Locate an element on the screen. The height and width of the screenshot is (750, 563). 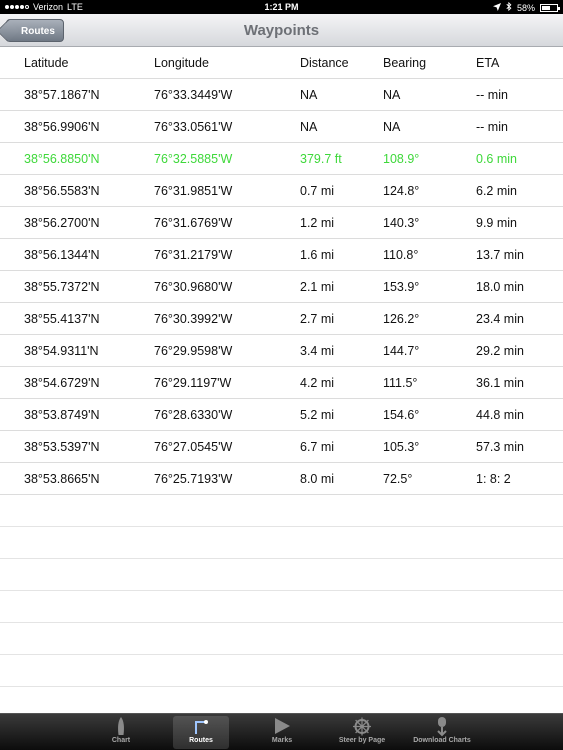
cell-eta: 36.1 min is located at coordinates (500, 383).